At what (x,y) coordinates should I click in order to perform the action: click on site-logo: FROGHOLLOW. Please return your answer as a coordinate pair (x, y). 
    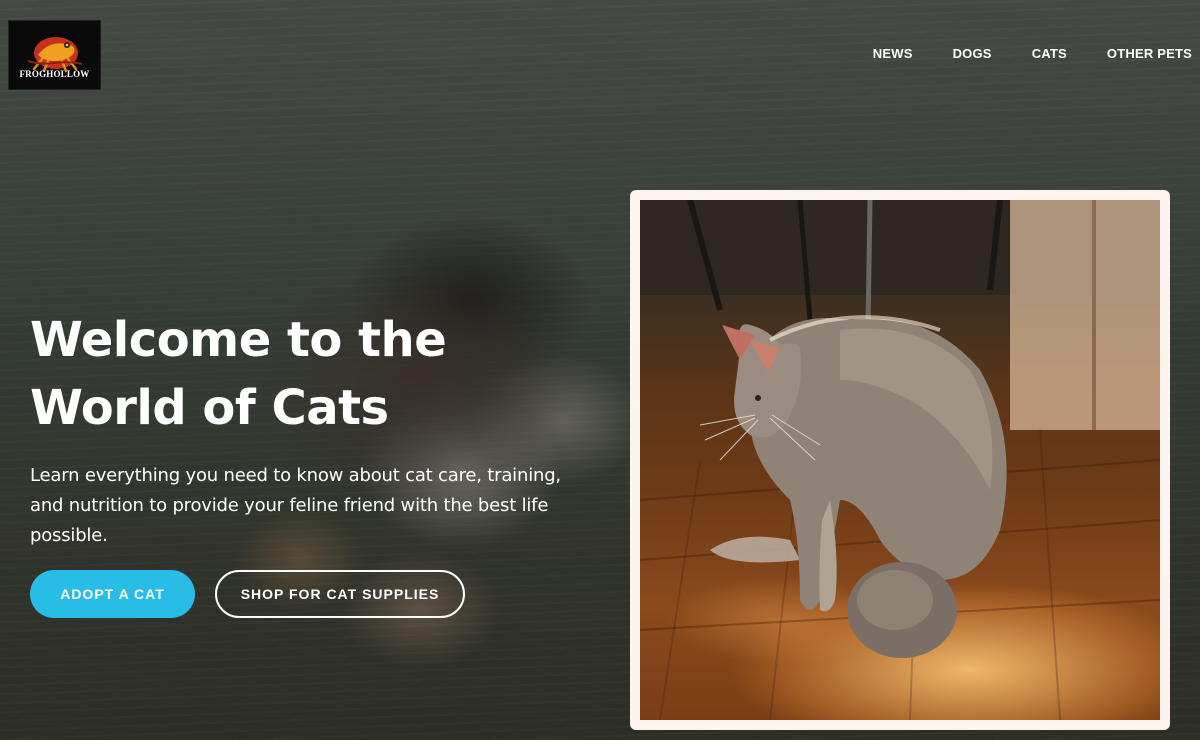
    Looking at the image, I should click on (54, 55).